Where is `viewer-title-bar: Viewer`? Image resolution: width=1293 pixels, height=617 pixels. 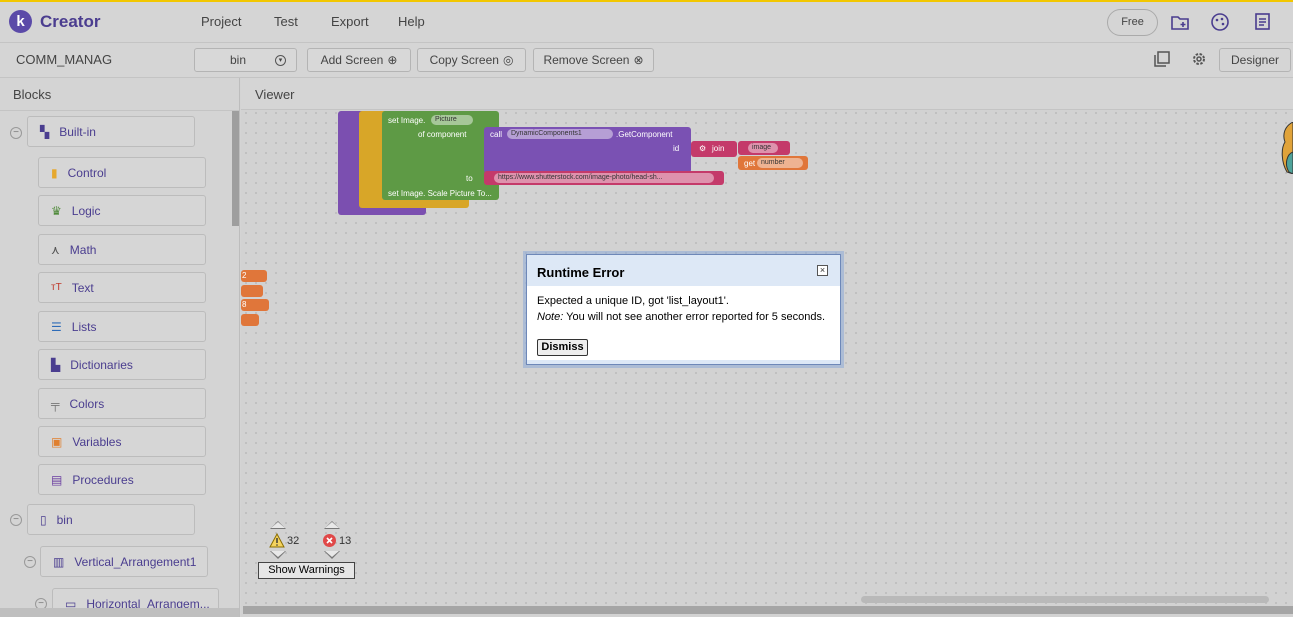
viewer-title-bar: Viewer is located at coordinates (767, 94).